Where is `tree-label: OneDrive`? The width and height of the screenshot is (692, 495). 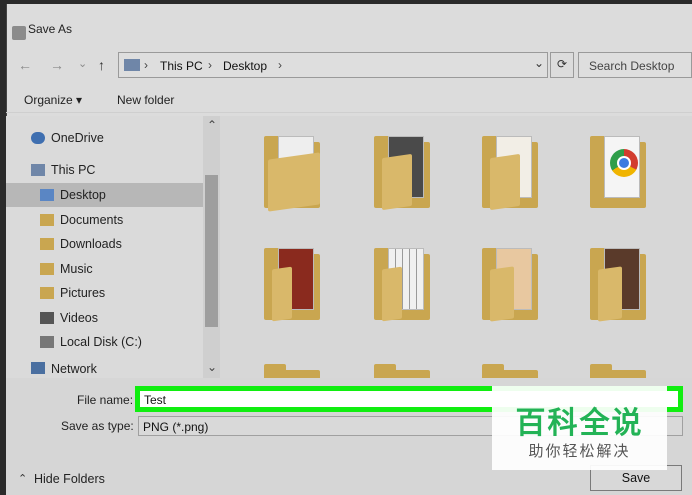
tree-label: OneDrive is located at coordinates (77, 138).